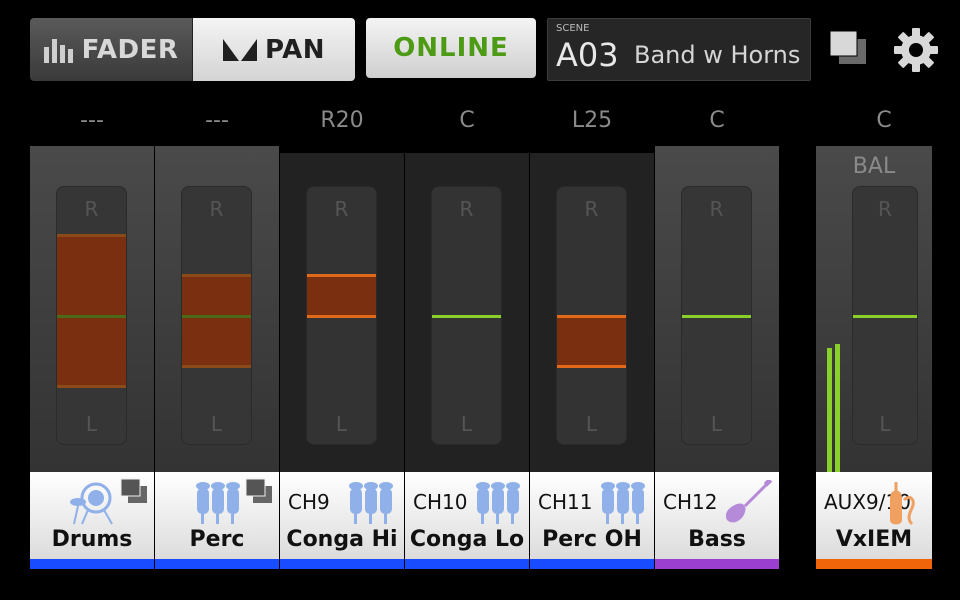  Describe the element at coordinates (690, 502) in the screenshot. I see `channel-id: CH12` at that location.